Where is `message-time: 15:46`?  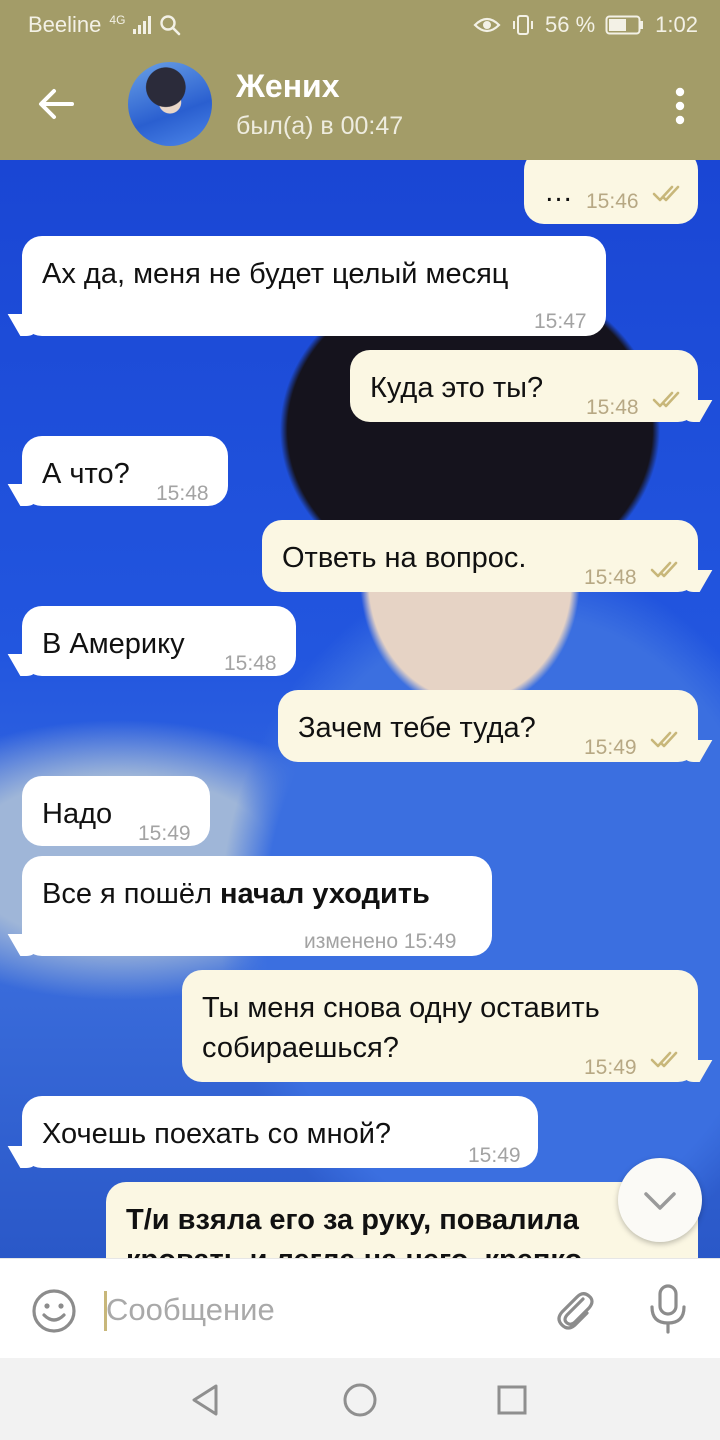
message-time: 15:46 is located at coordinates (612, 201).